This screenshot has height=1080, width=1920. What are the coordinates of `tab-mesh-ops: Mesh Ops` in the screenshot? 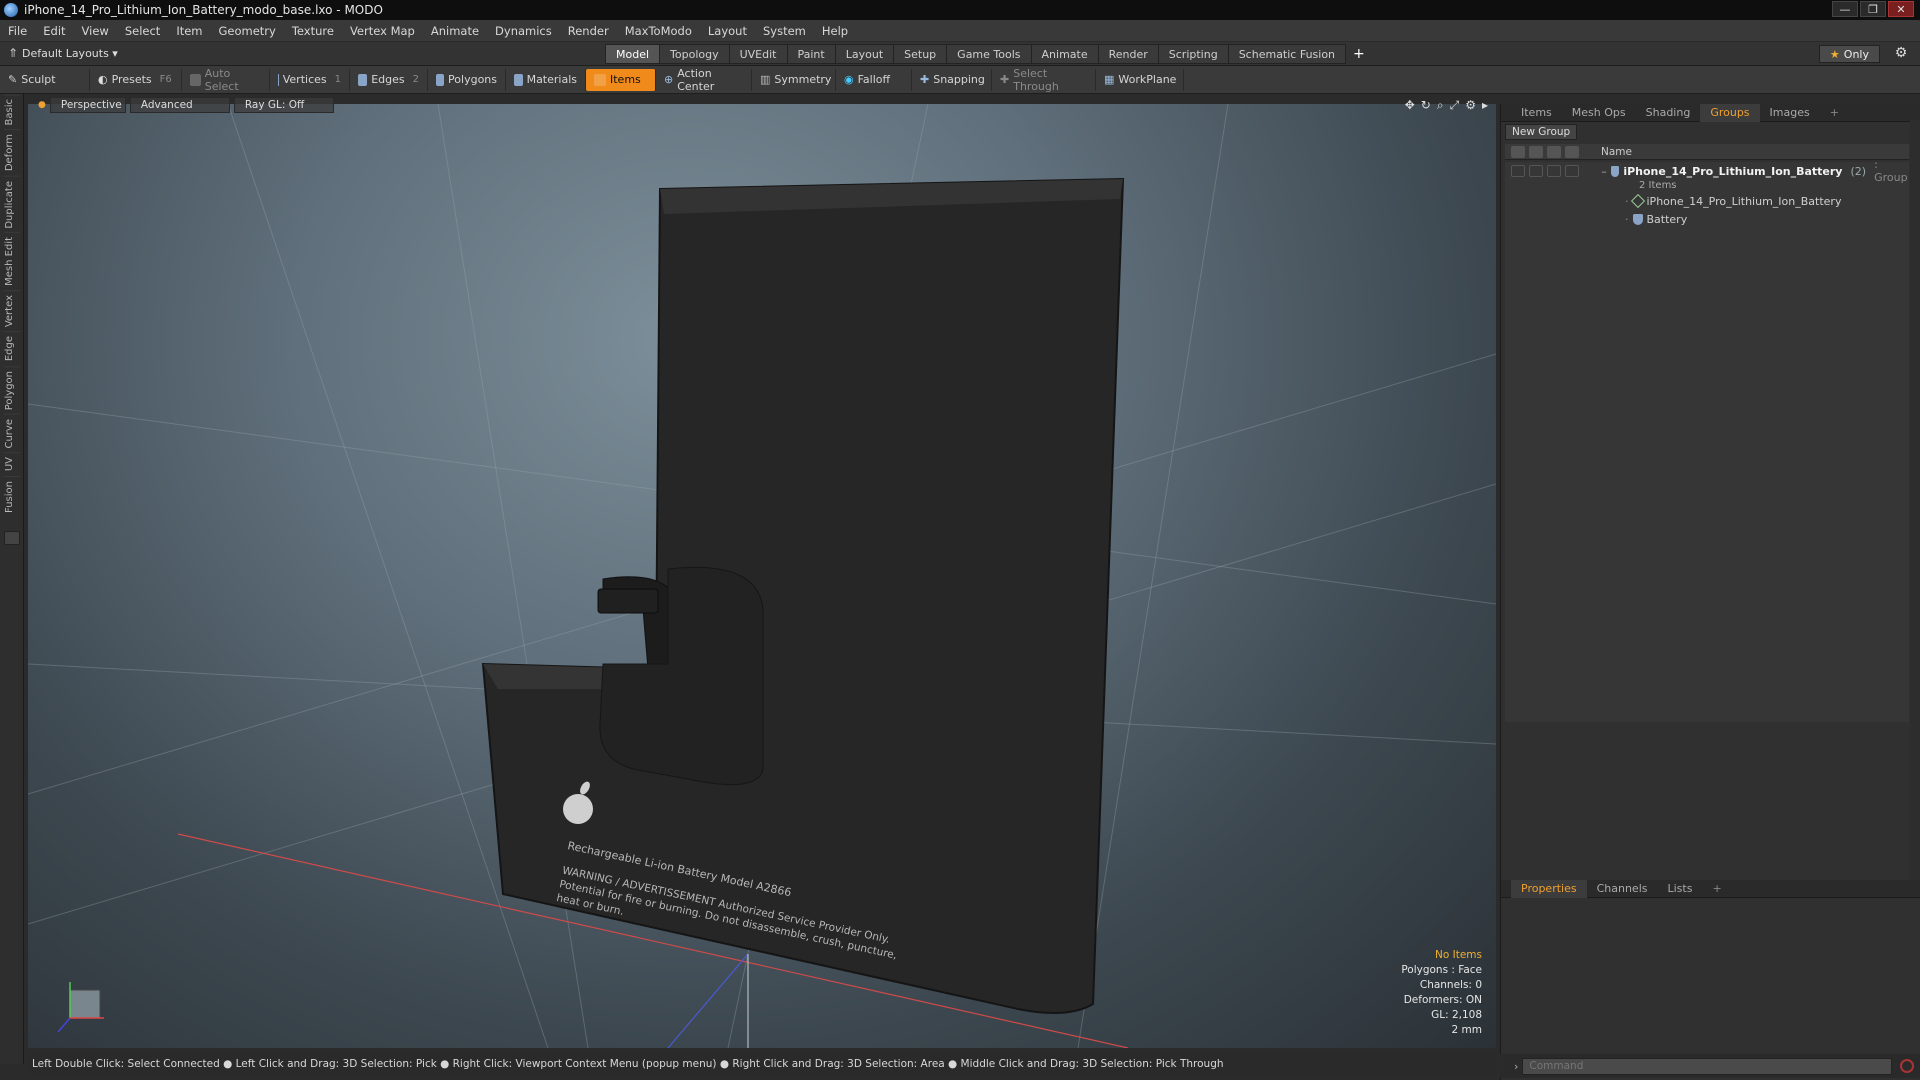 It's located at (1599, 113).